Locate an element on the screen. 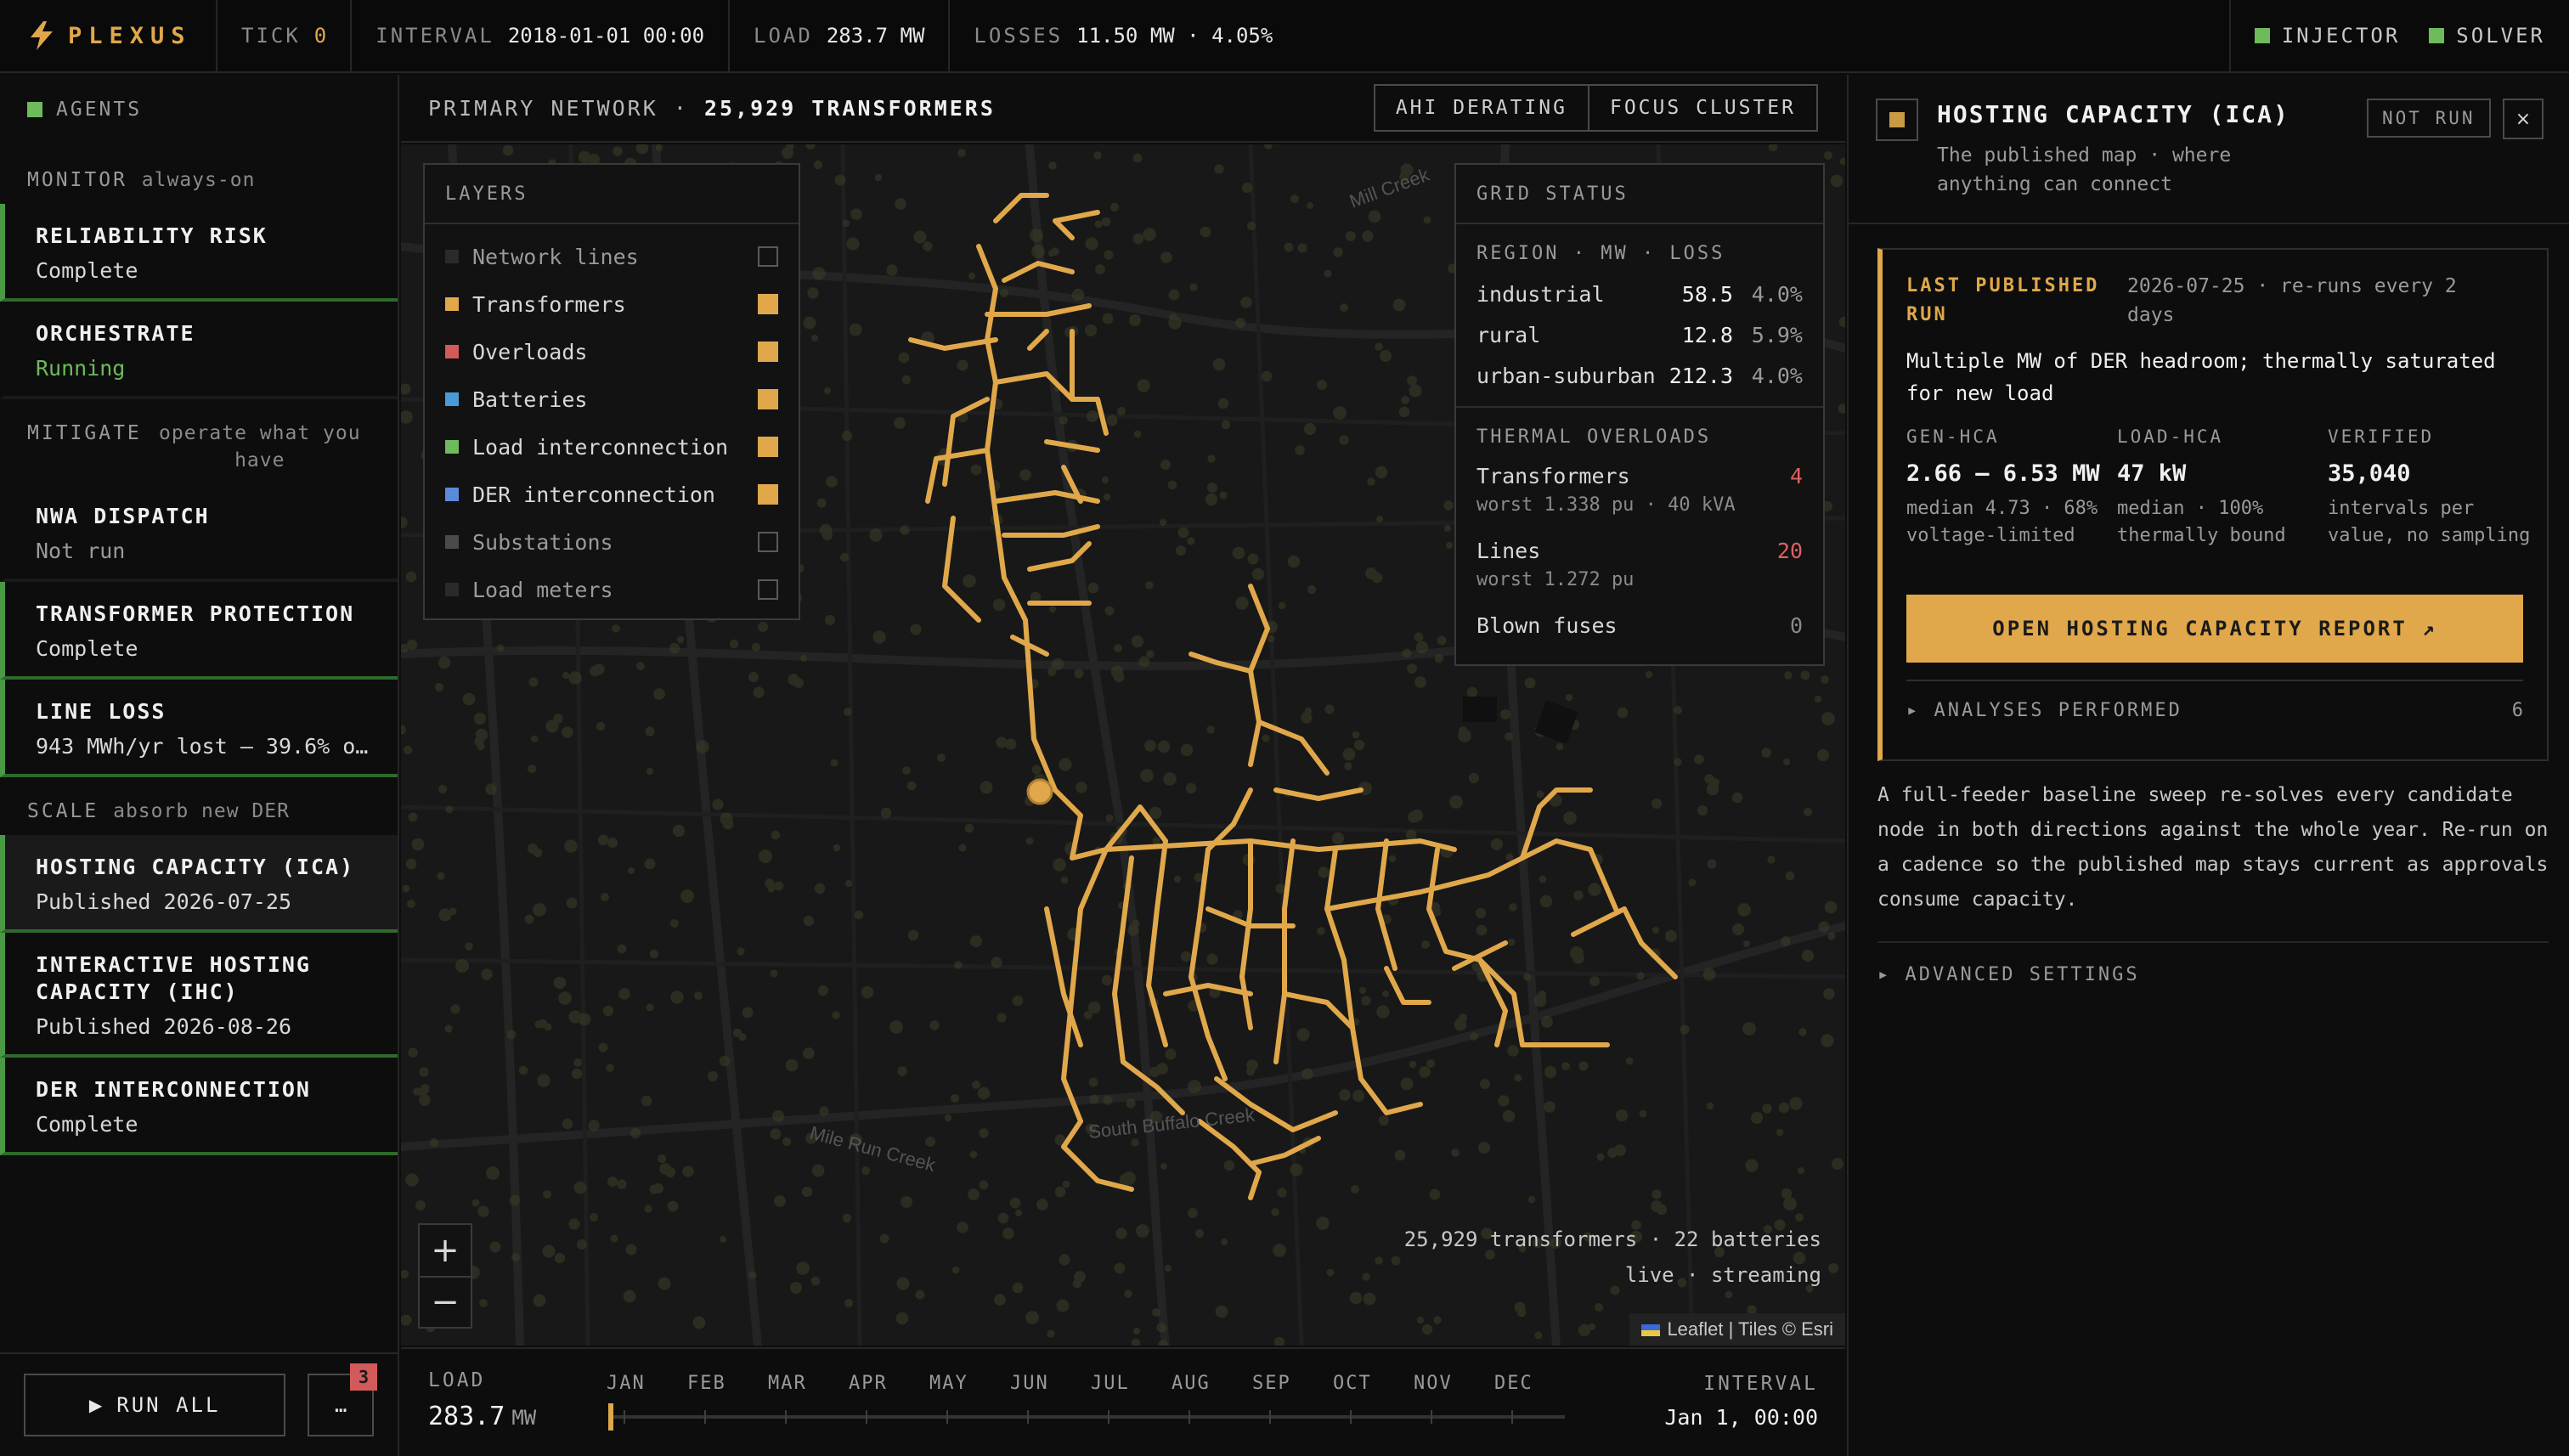 This screenshot has width=2569, height=1456. street-label: Mile Run Creek is located at coordinates (874, 1149).